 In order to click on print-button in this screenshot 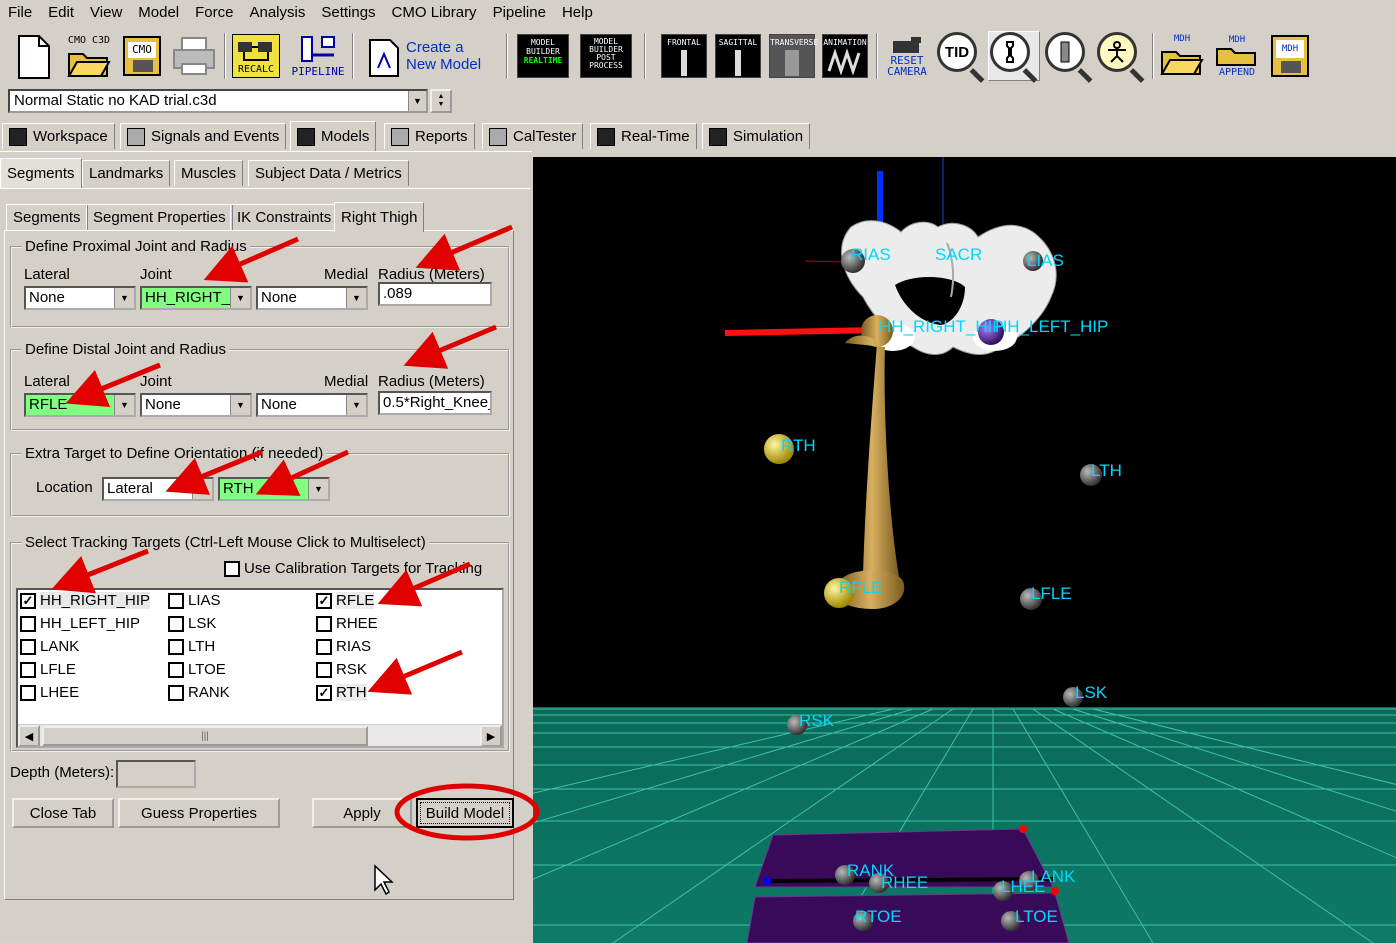, I will do `click(194, 56)`.